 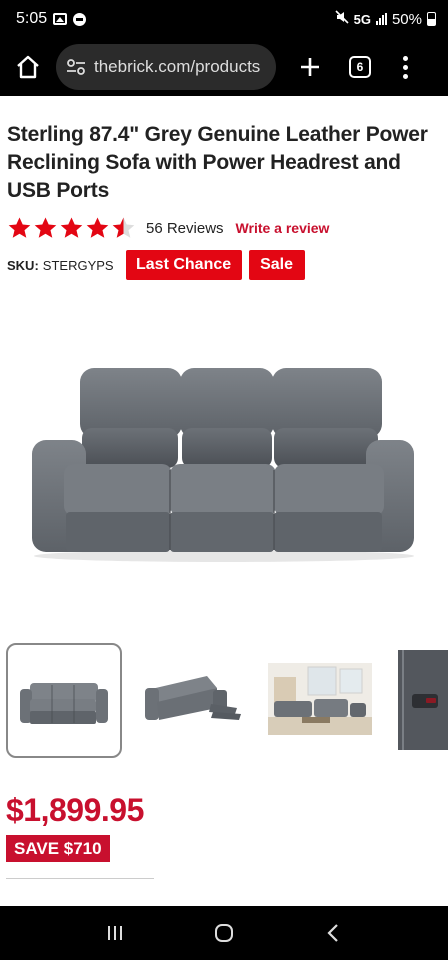 I want to click on tab-count: 6, so click(x=360, y=67).